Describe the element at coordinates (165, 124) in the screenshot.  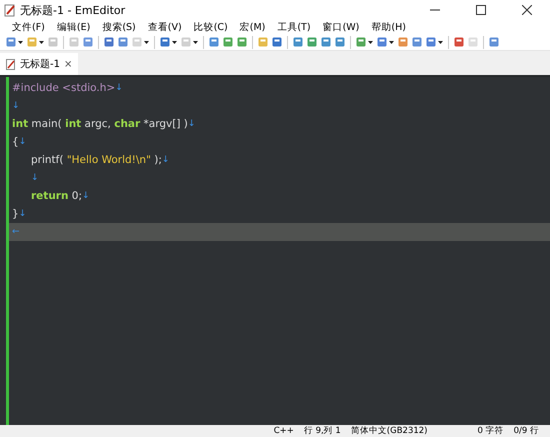
I see `code-text: *argv[] )` at that location.